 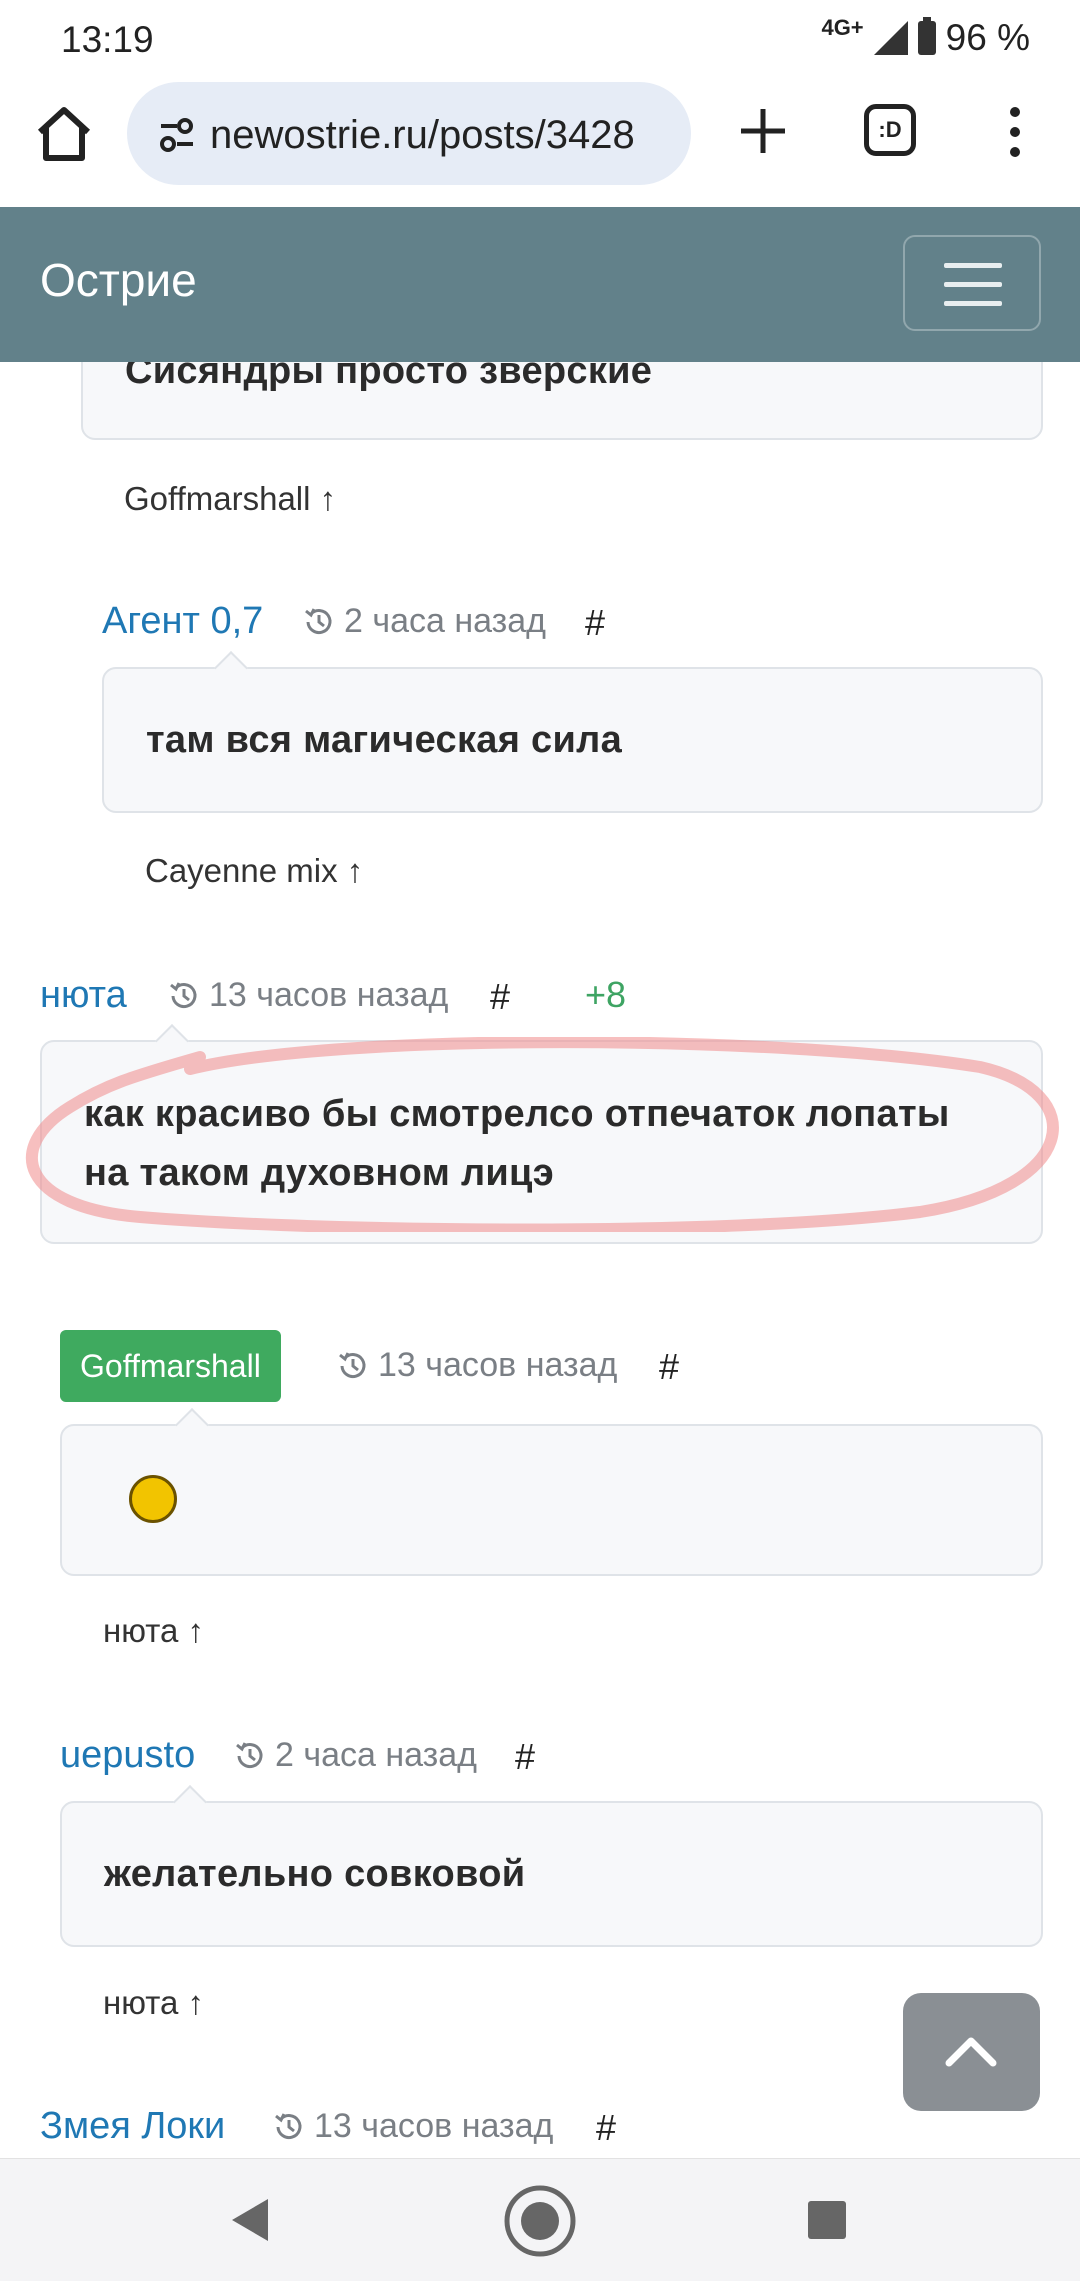 What do you see at coordinates (972, 283) in the screenshot?
I see `nav-toggle-button` at bounding box center [972, 283].